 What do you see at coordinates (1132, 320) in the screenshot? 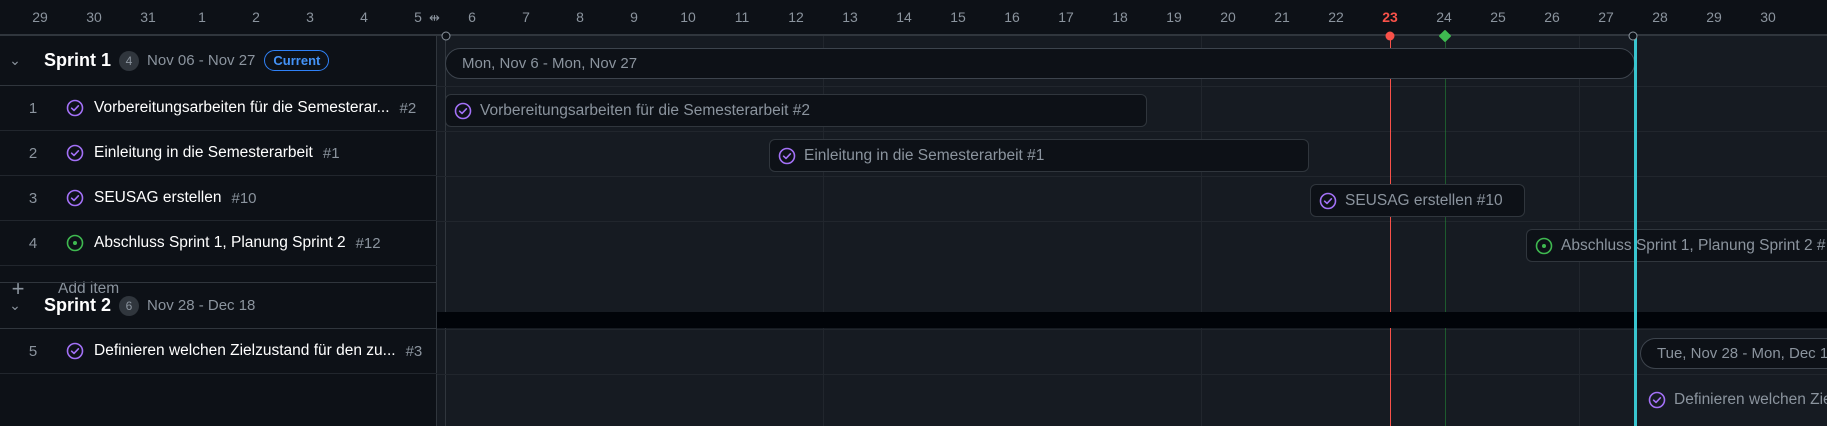
I see `group-divider` at bounding box center [1132, 320].